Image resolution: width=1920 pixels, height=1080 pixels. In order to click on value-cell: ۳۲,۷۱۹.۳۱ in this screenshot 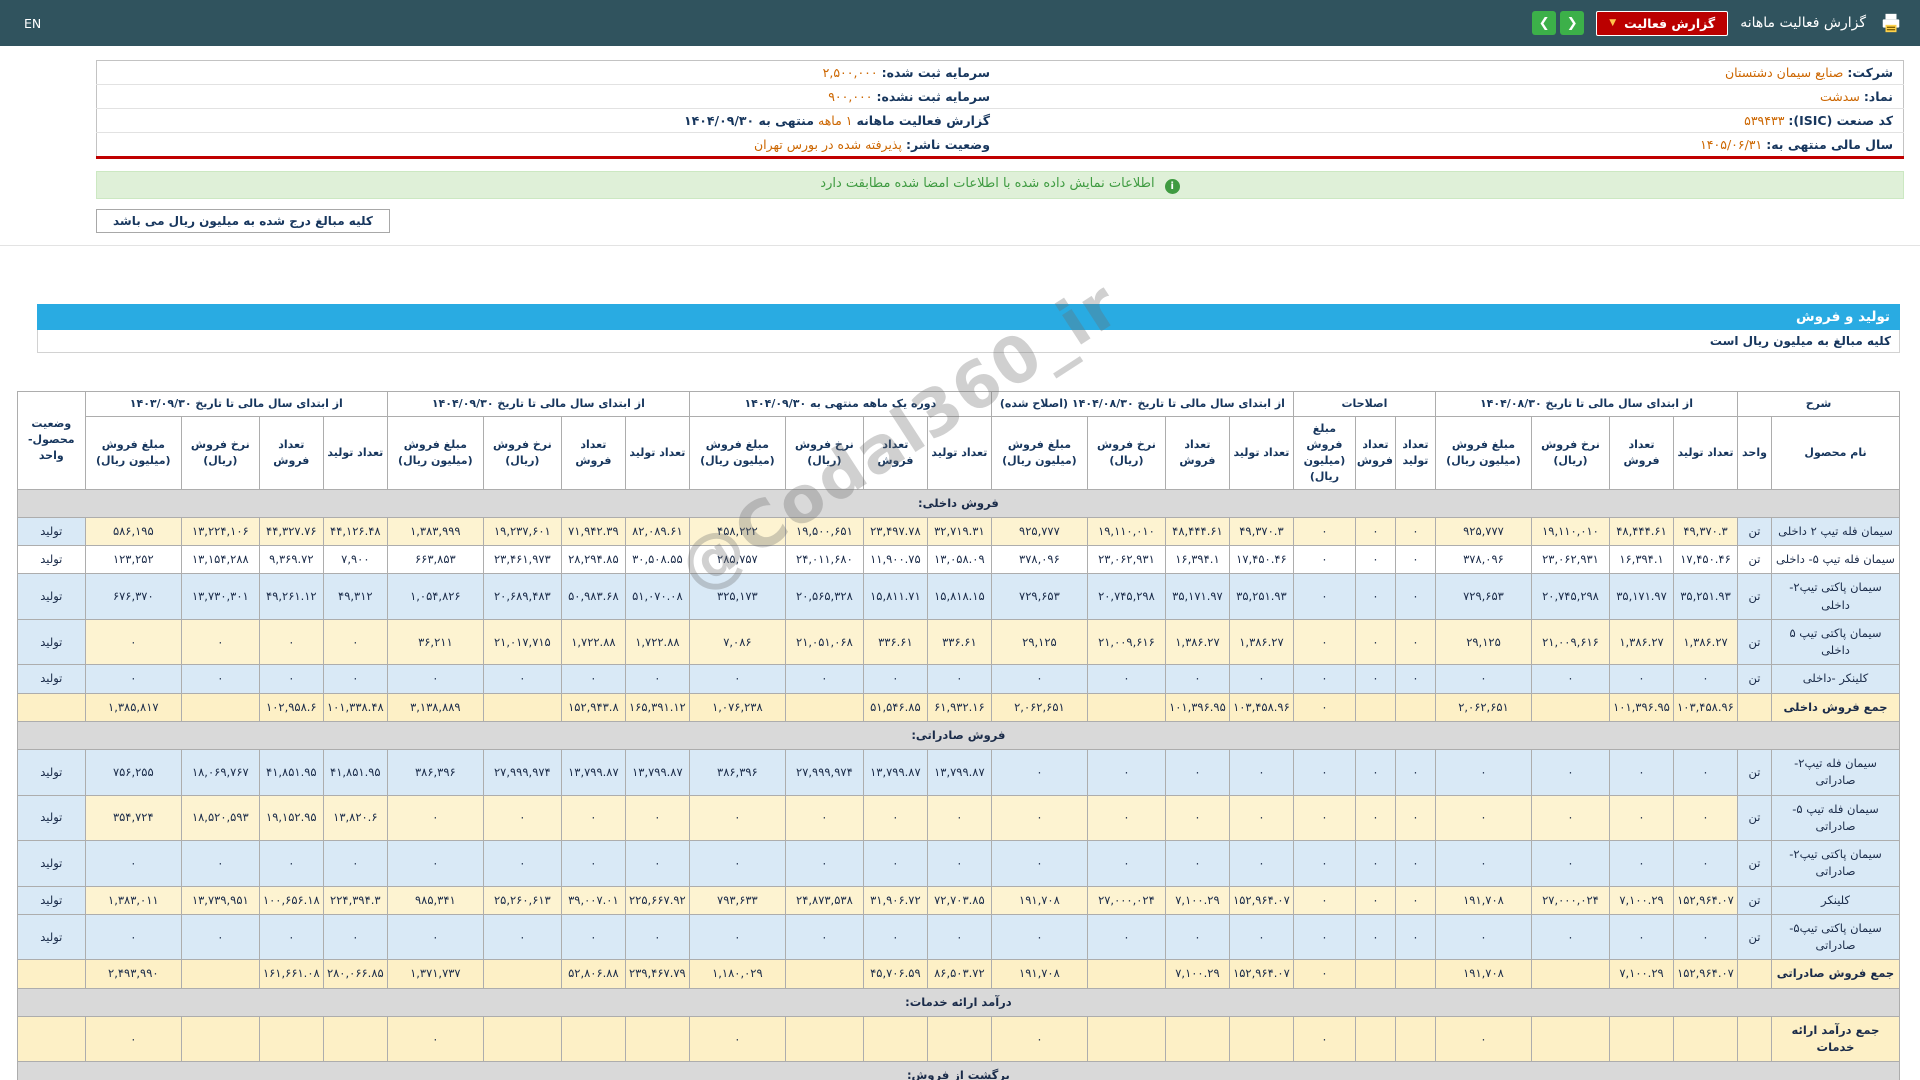, I will do `click(959, 531)`.